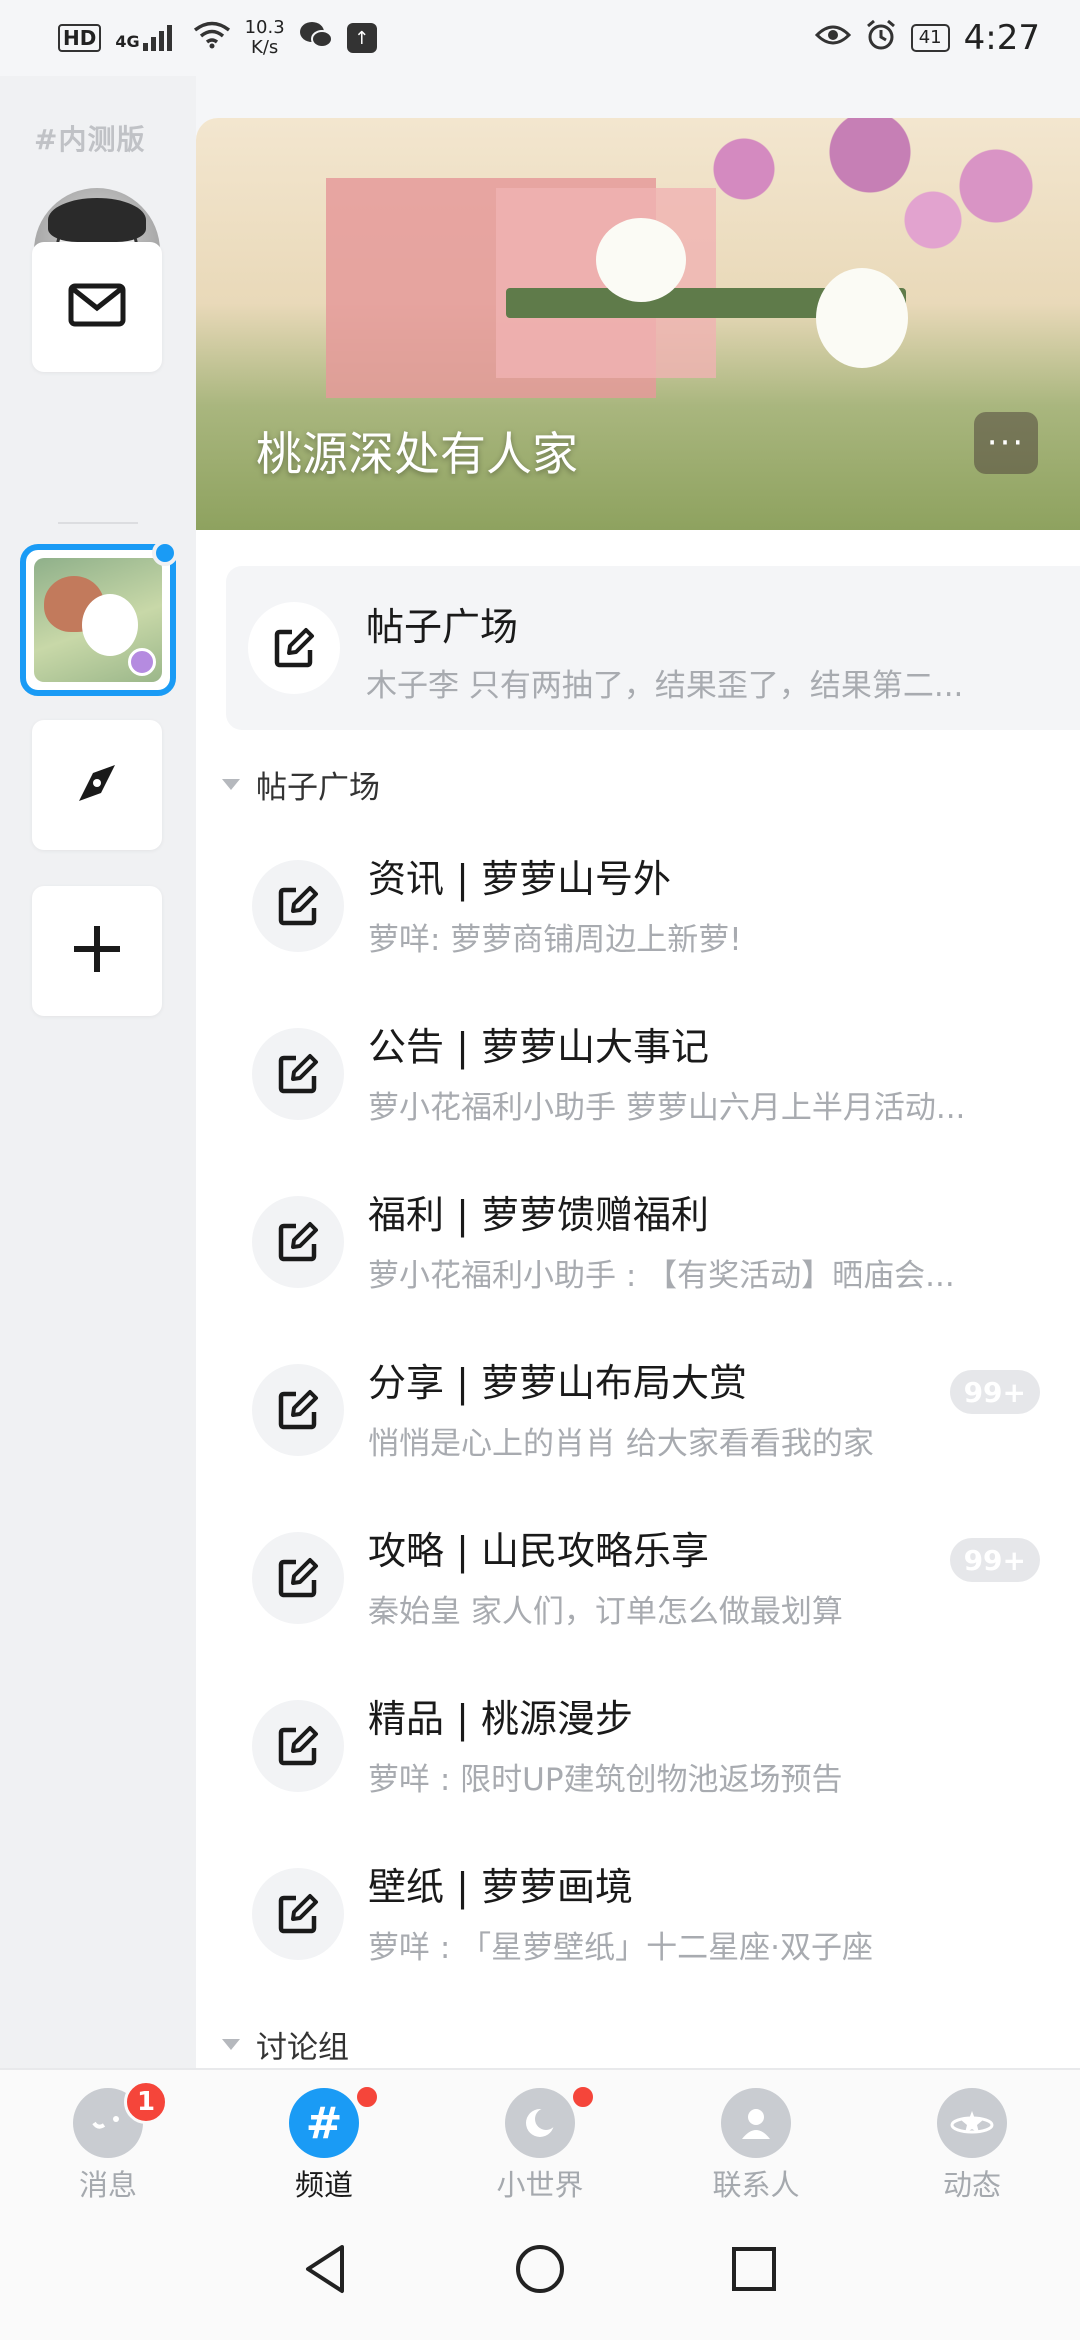  I want to click on tab-small-world: 小世界, so click(540, 2137).